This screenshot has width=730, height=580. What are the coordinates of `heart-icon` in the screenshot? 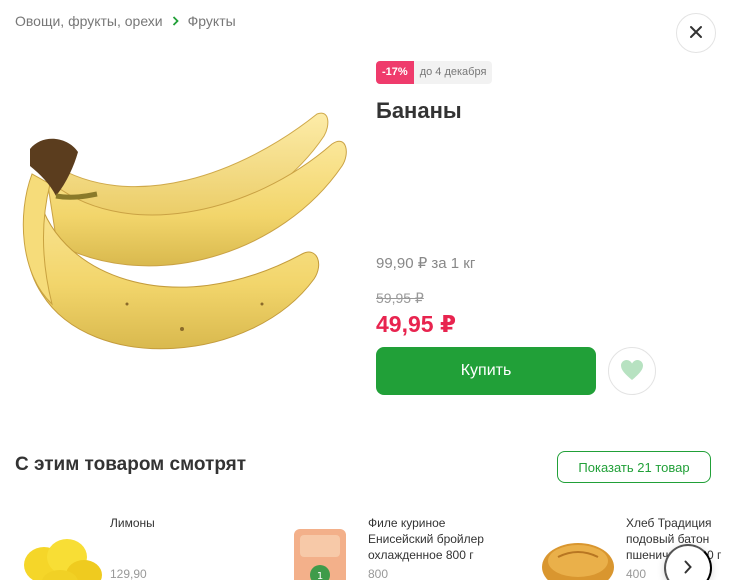 It's located at (632, 371).